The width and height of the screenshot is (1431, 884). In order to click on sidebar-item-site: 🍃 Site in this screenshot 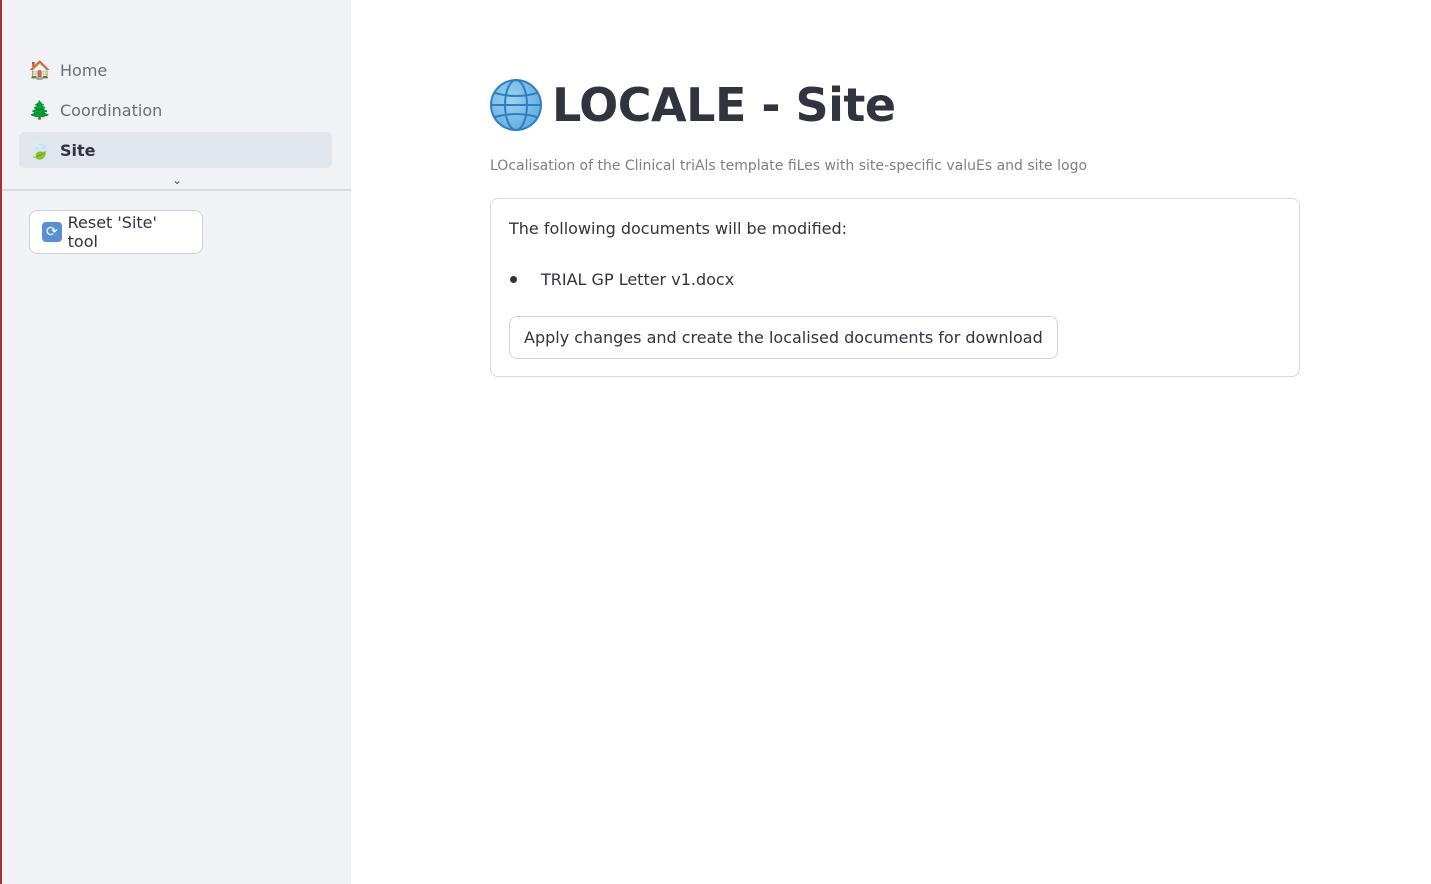, I will do `click(175, 150)`.